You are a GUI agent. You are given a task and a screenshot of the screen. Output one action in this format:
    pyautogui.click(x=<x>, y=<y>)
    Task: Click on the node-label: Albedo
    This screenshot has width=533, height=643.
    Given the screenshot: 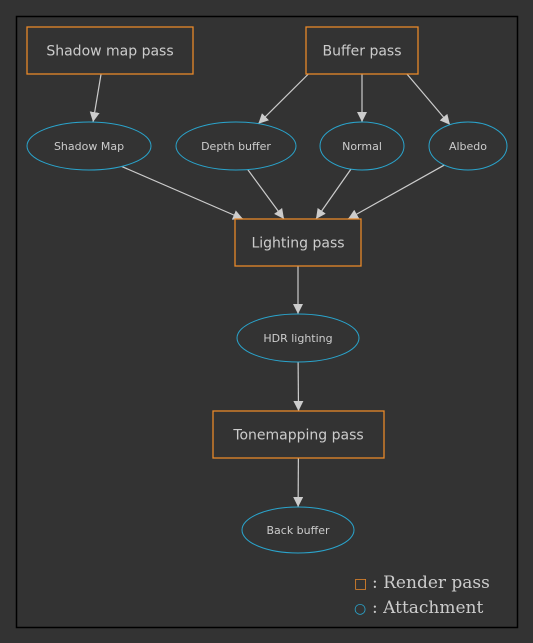 What is the action you would take?
    pyautogui.click(x=468, y=146)
    